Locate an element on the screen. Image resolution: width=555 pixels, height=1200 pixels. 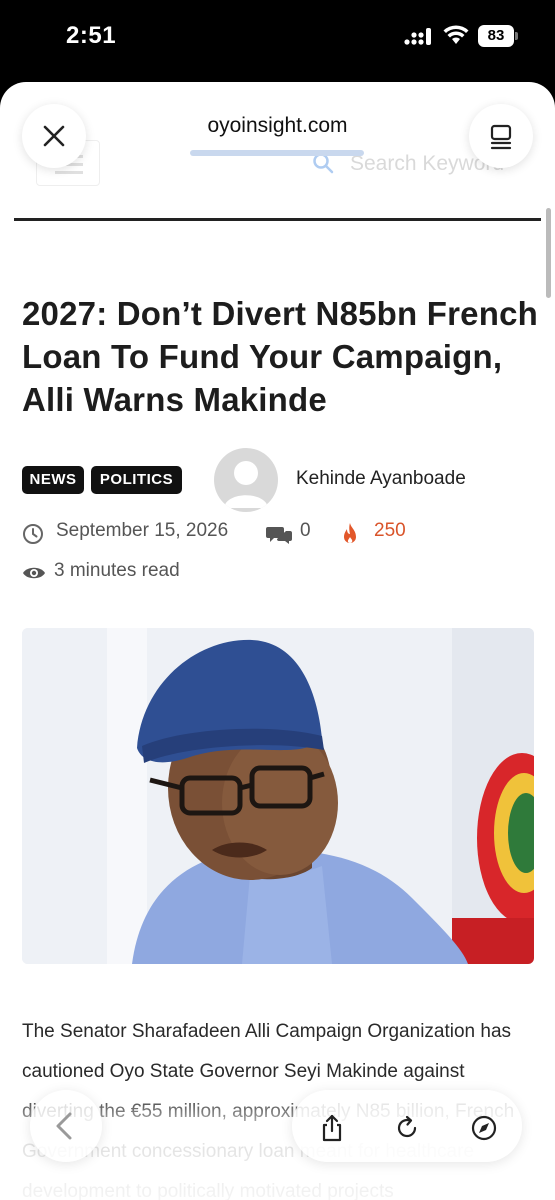
status-bar: 2:51 83 is located at coordinates (277, 41).